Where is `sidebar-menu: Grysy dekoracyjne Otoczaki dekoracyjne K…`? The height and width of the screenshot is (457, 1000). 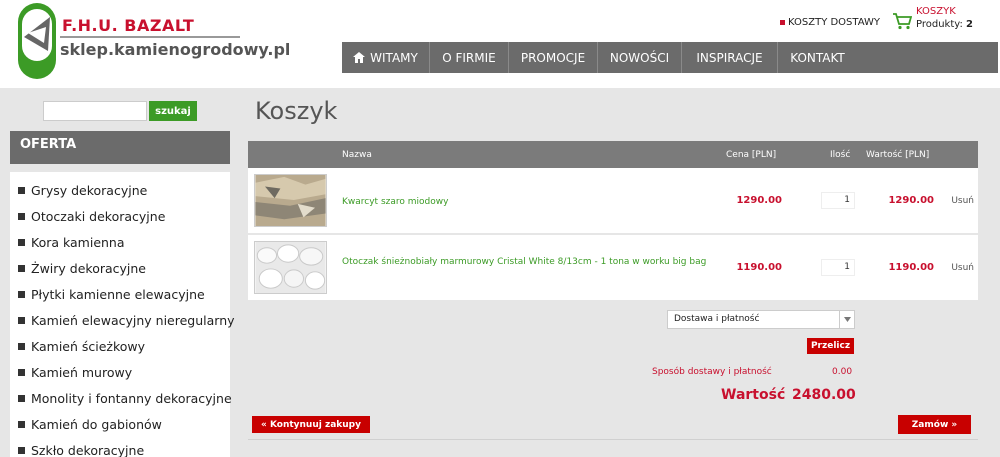 sidebar-menu: Grysy dekoracyjne Otoczaki dekoracyjne K… is located at coordinates (122, 314).